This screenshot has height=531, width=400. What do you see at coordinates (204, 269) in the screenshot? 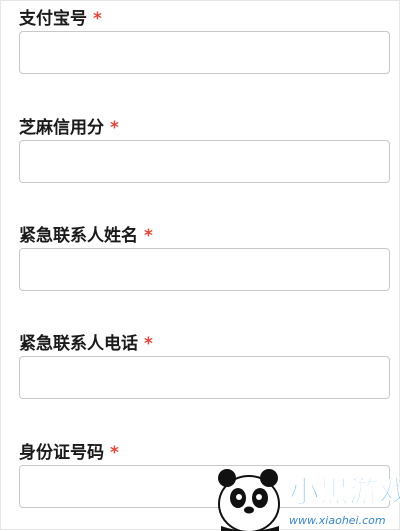
I see `emergency-contact-name-input` at bounding box center [204, 269].